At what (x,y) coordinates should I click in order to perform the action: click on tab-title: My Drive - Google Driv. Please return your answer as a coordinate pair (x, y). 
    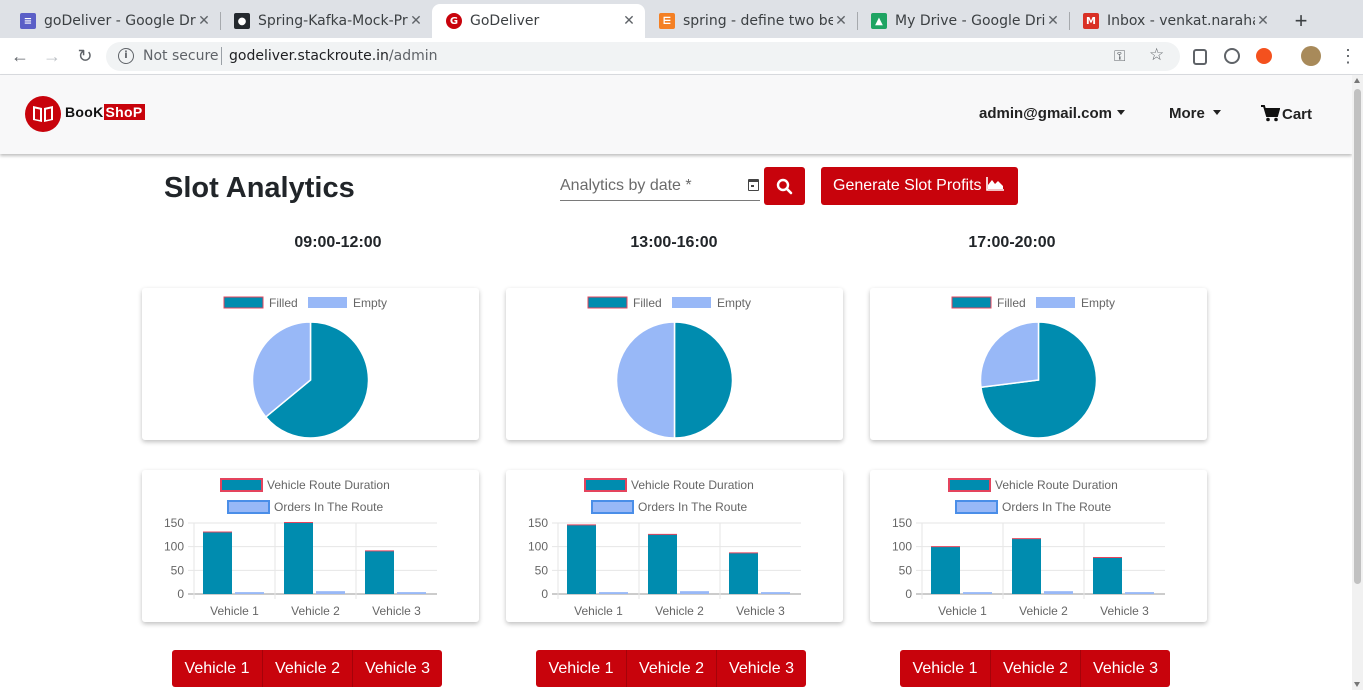
    Looking at the image, I should click on (970, 21).